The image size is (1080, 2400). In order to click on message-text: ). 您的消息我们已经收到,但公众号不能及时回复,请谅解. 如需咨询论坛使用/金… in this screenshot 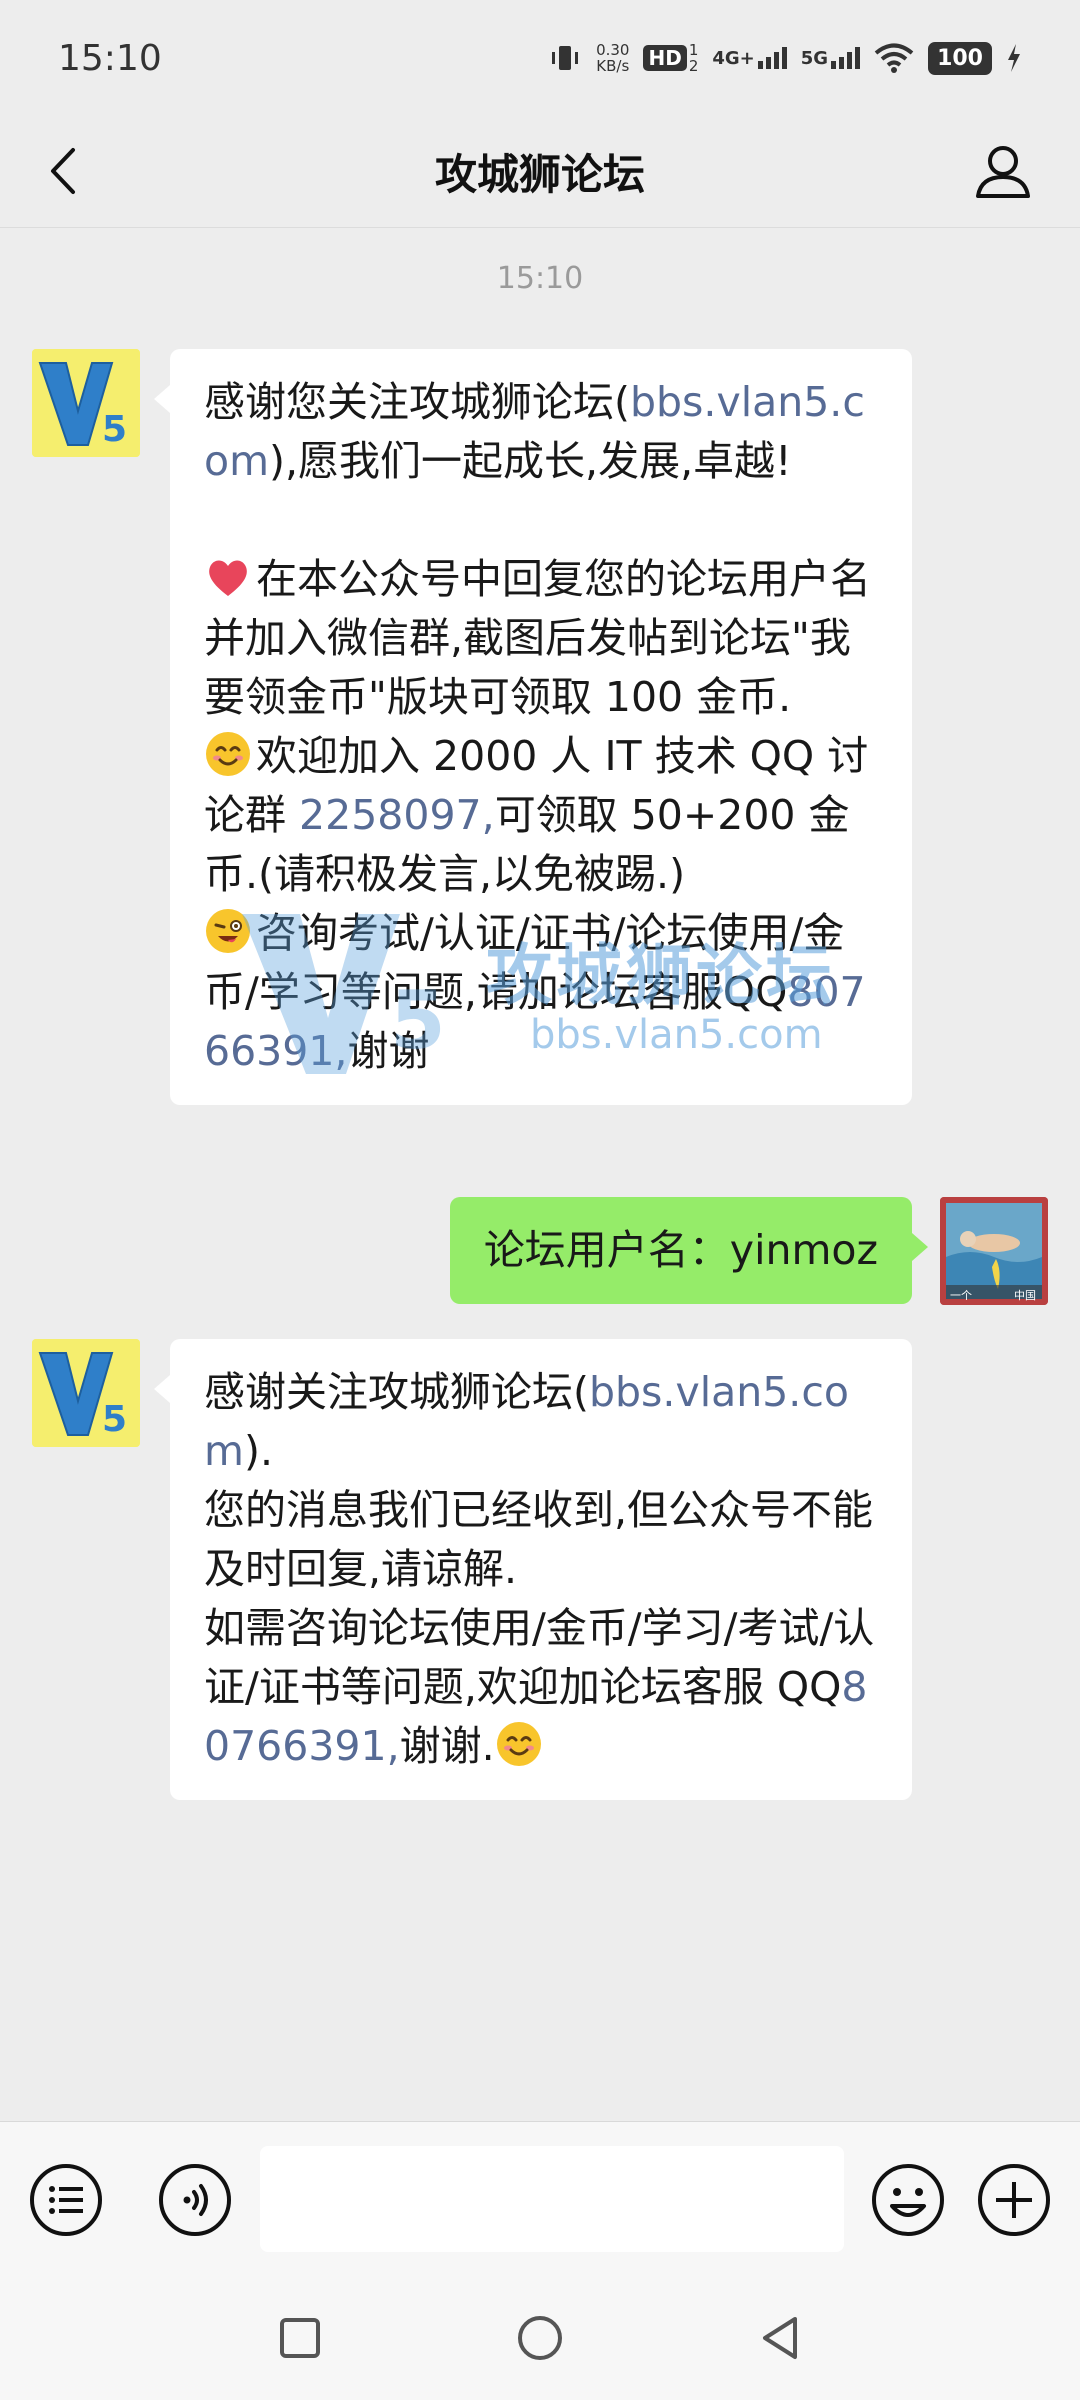, I will do `click(539, 1569)`.